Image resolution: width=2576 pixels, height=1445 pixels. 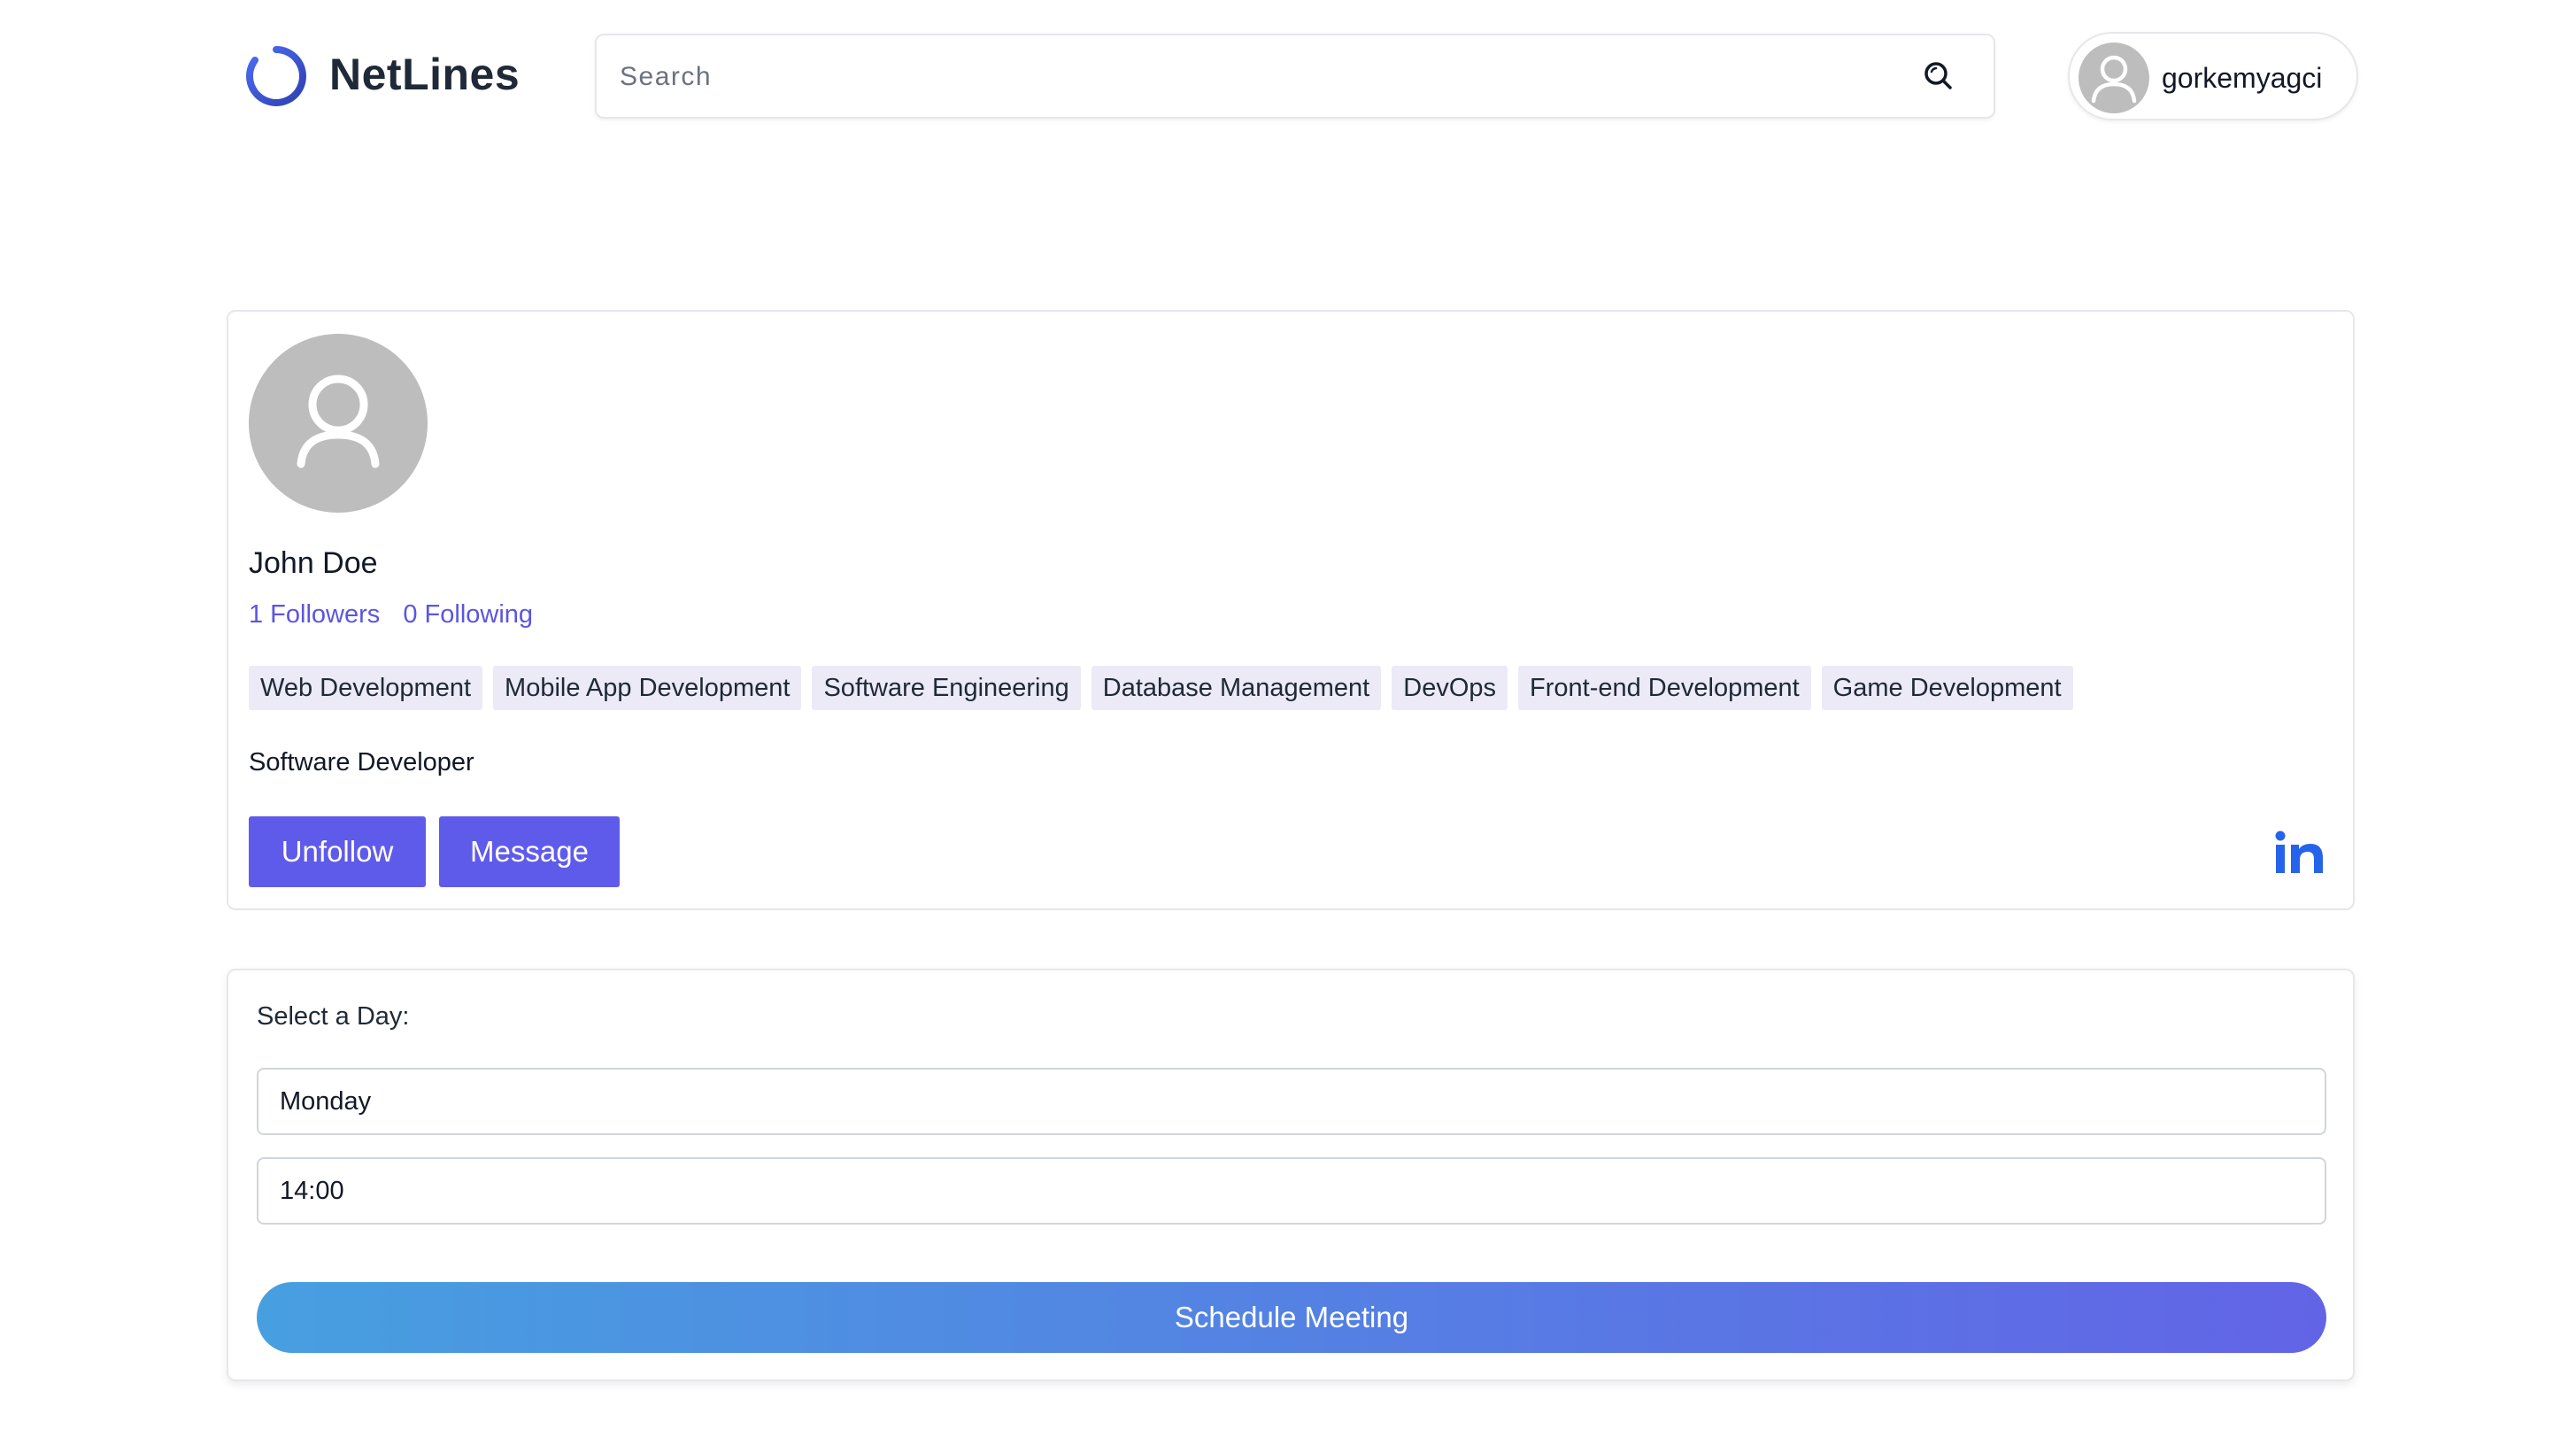 What do you see at coordinates (314, 614) in the screenshot?
I see `followers-link: 1 Followers` at bounding box center [314, 614].